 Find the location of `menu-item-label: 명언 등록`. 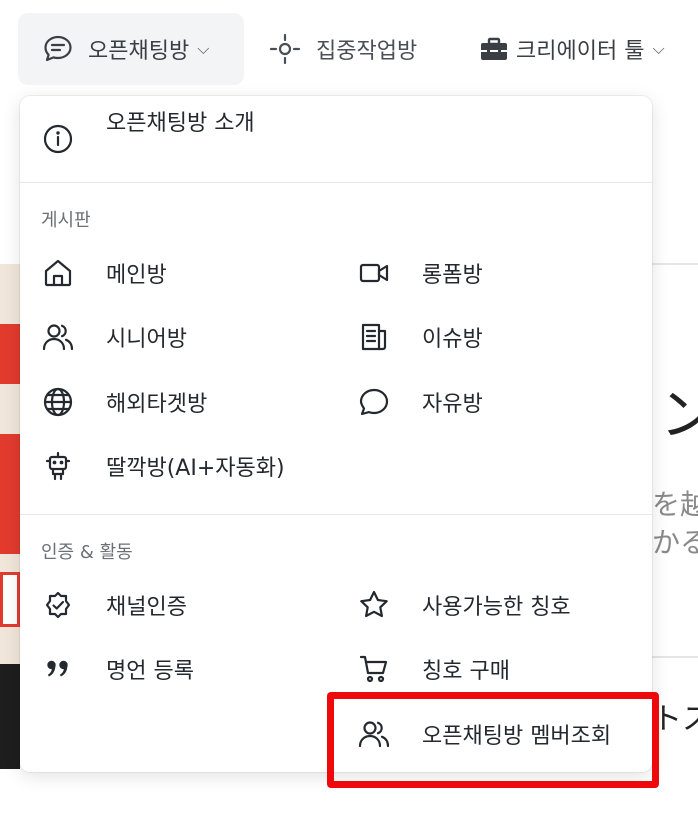

menu-item-label: 명언 등록 is located at coordinates (150, 671).